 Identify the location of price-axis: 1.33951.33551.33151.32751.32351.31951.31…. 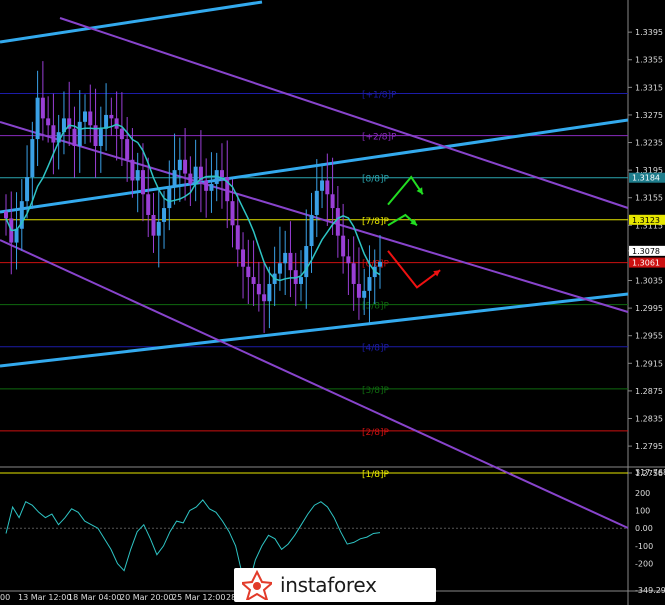
(646, 253).